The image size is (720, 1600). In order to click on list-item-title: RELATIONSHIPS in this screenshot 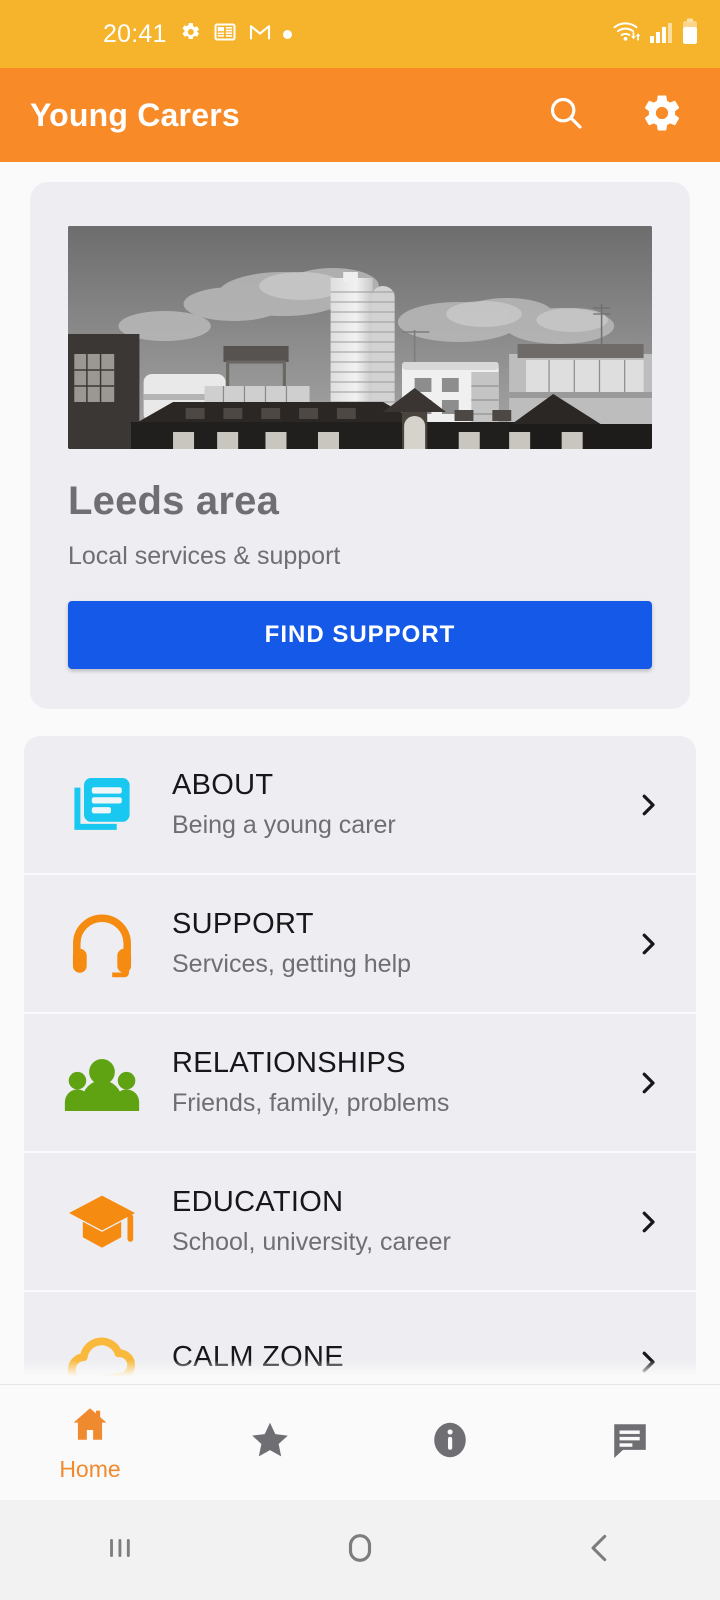, I will do `click(289, 1063)`.